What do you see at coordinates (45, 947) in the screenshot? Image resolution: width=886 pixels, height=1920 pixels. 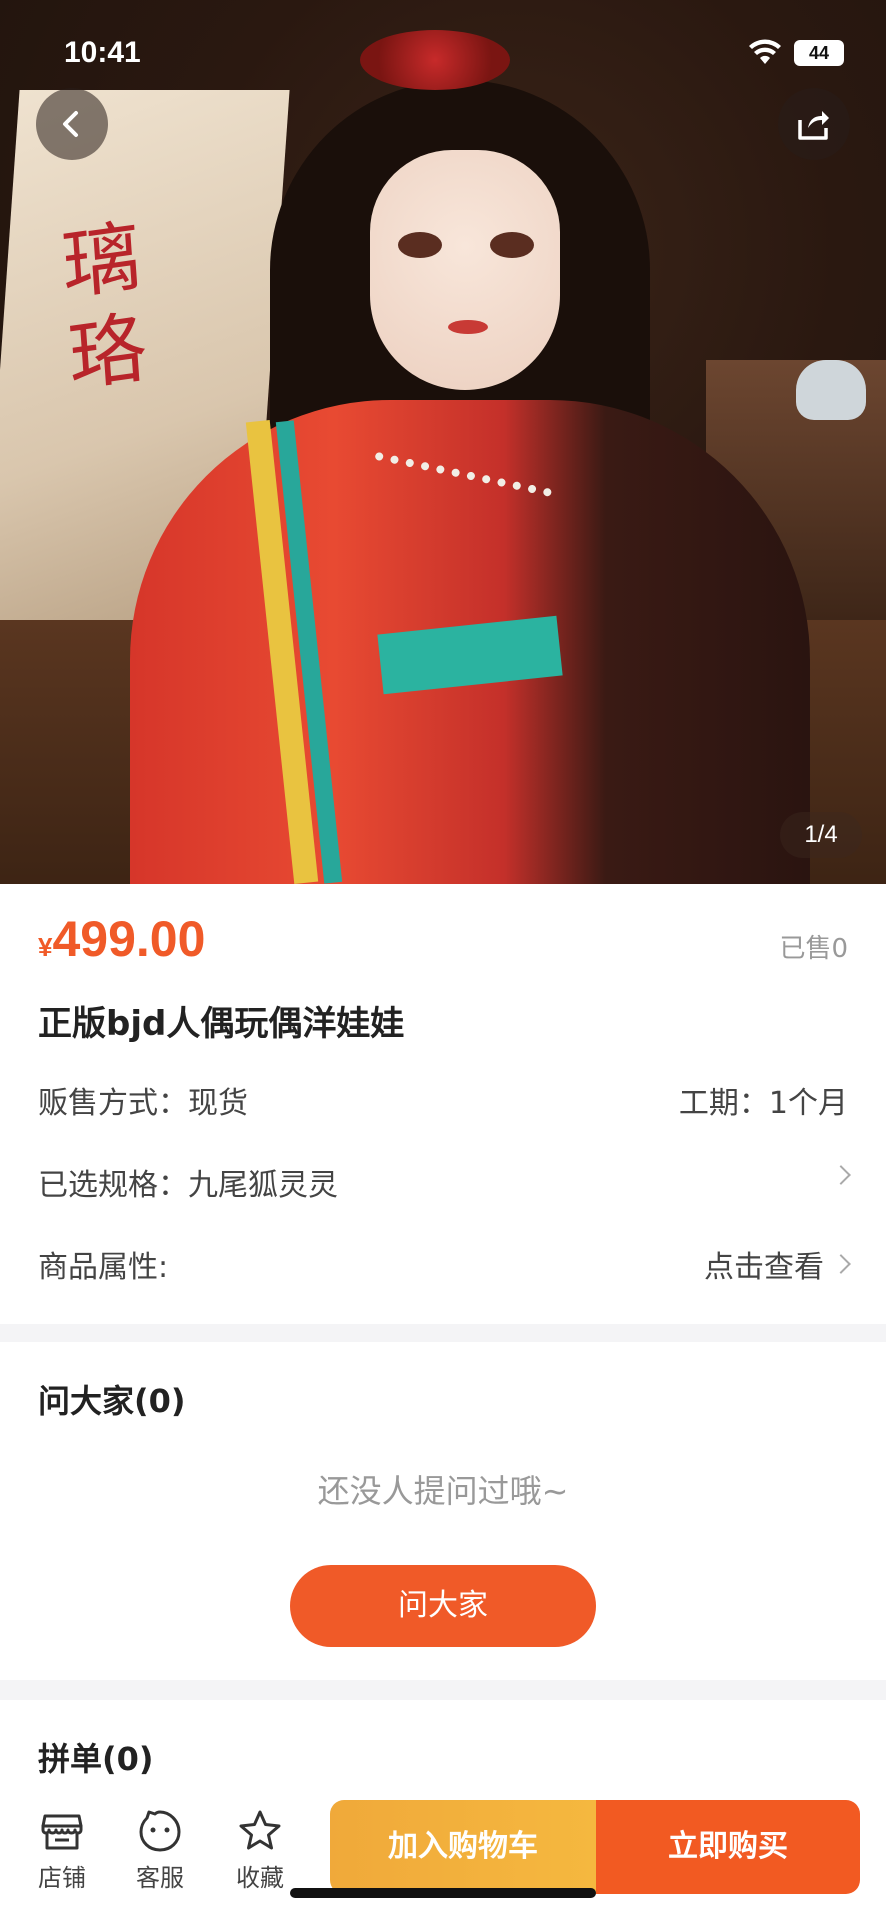 I see `price-symbol: ¥` at bounding box center [45, 947].